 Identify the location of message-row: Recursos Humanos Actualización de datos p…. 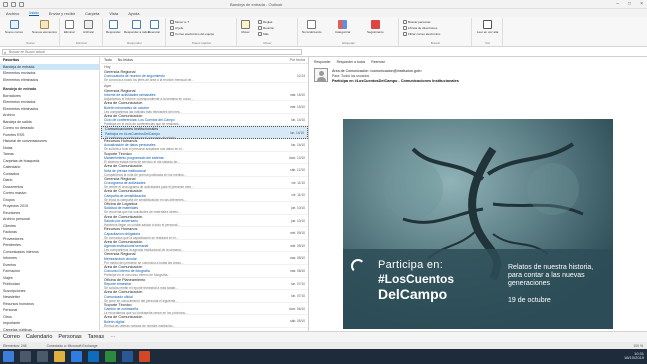
(204, 145).